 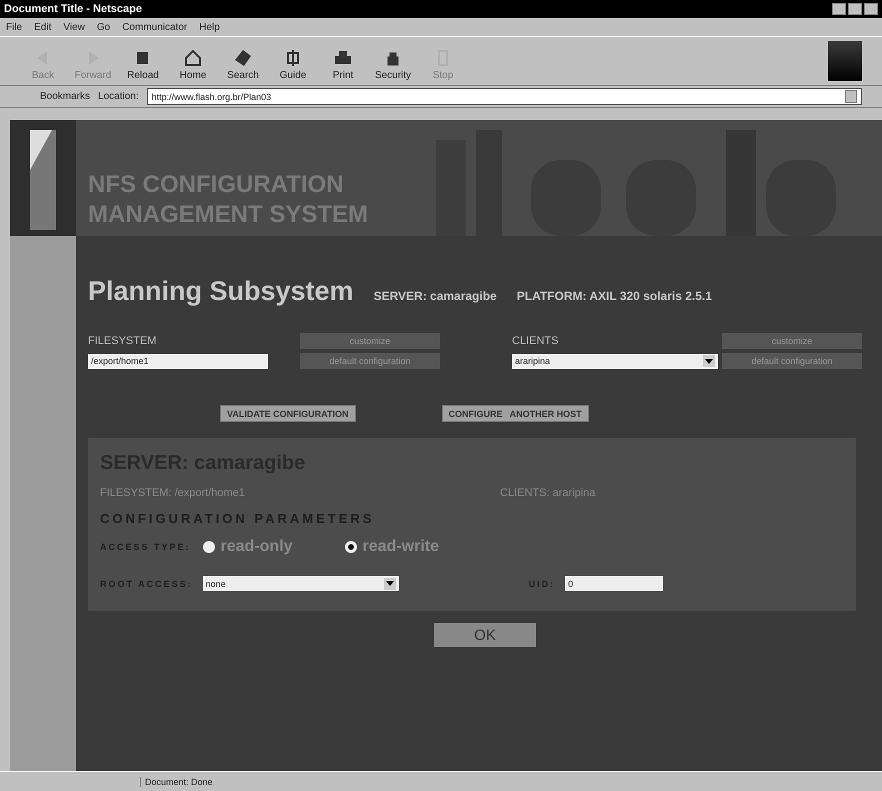 What do you see at coordinates (74, 27) in the screenshot?
I see `menu-item: View` at bounding box center [74, 27].